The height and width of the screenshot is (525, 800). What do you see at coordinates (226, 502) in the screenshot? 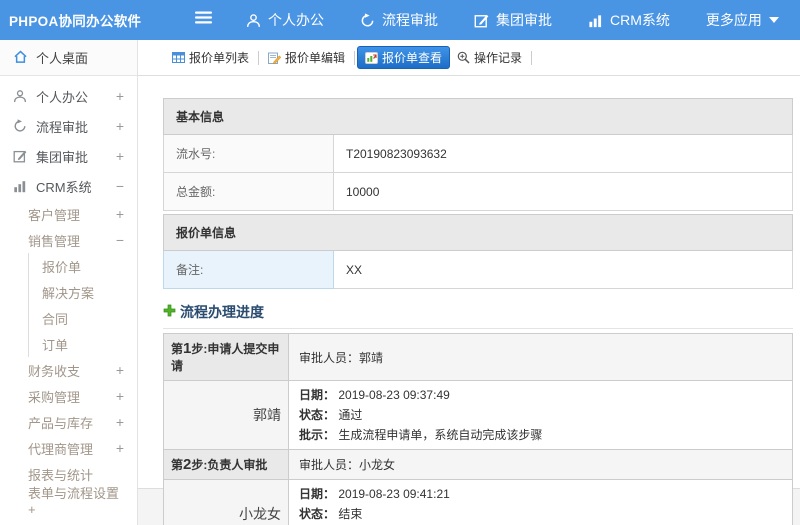
I see `approver-name-cell: 小龙女` at bounding box center [226, 502].